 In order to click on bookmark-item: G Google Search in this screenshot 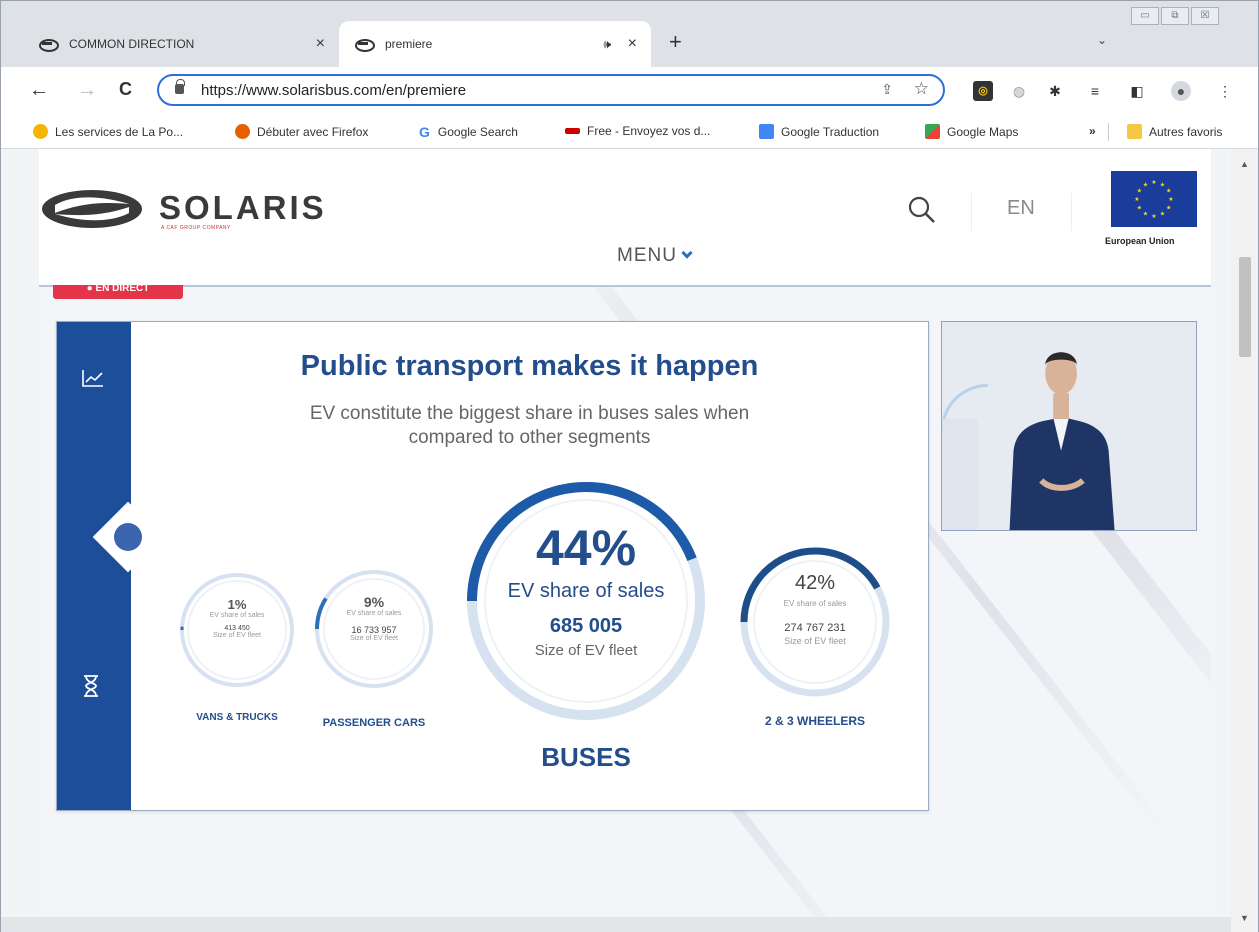, I will do `click(468, 132)`.